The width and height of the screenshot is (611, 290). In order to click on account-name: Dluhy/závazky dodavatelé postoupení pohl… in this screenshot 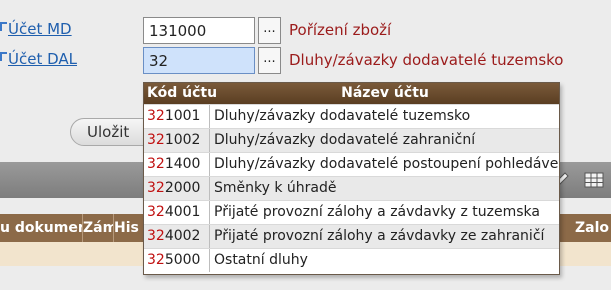, I will do `click(386, 164)`.